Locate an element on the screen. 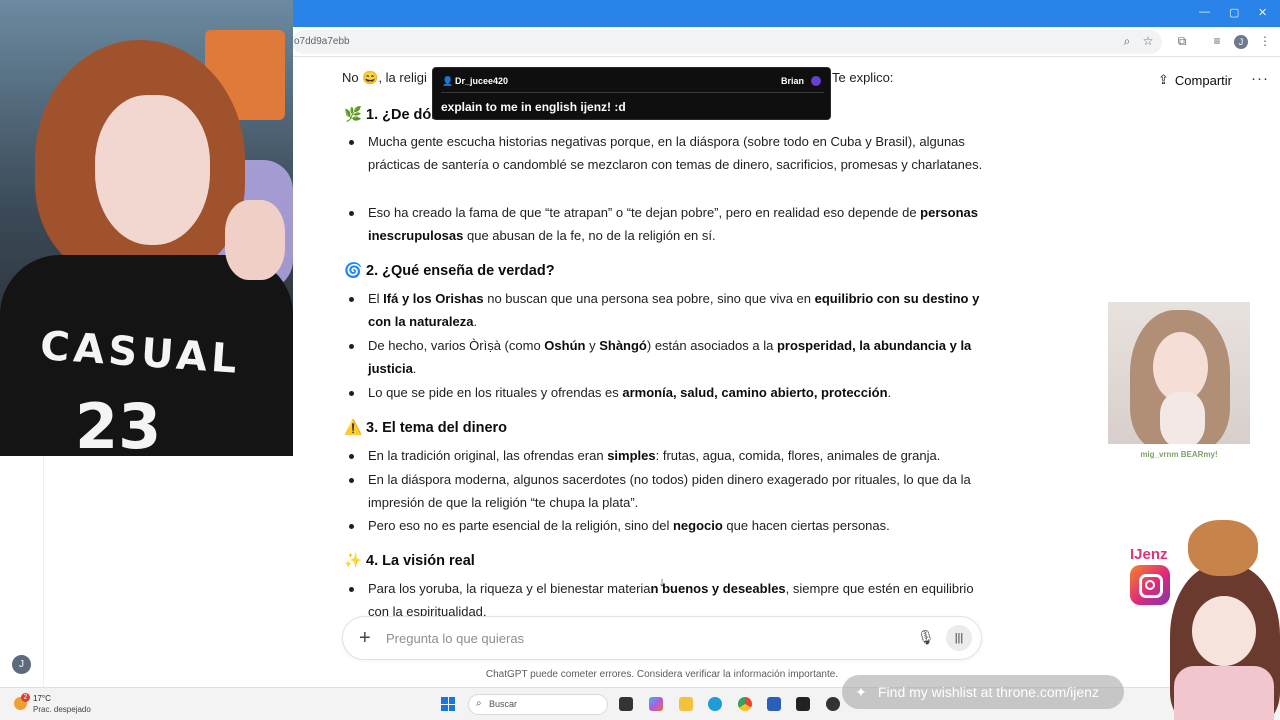  chat-message: explain to me in english ijenz! :d is located at coordinates (533, 107).